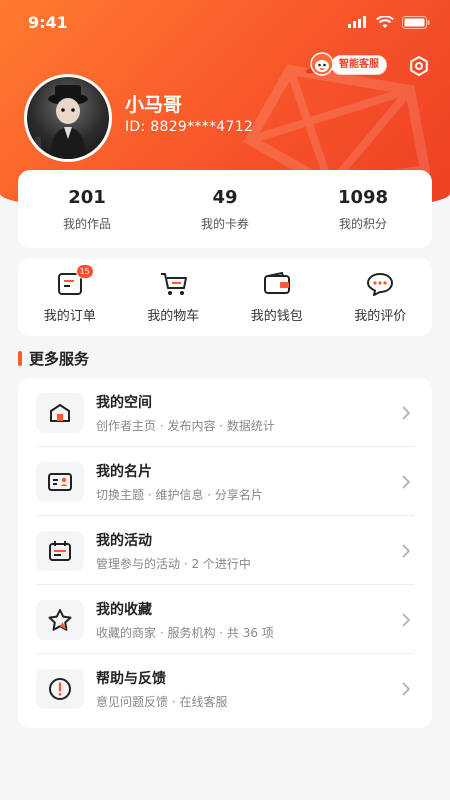  Describe the element at coordinates (189, 127) in the screenshot. I see `user-id: ID: 8829****4712` at that location.